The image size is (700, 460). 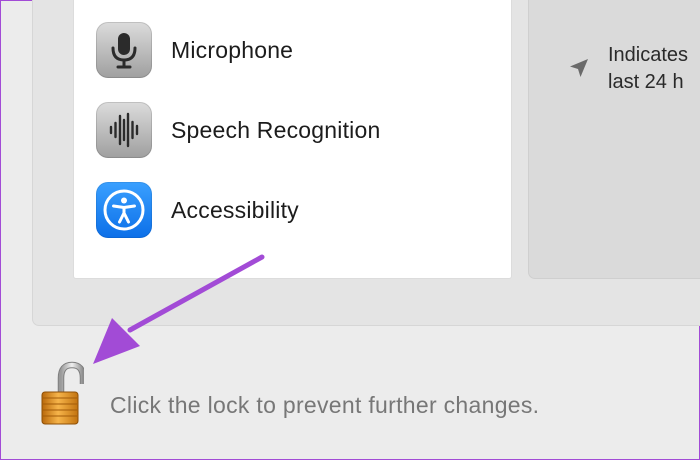 What do you see at coordinates (235, 209) in the screenshot?
I see `list-item-label: Accessibility` at bounding box center [235, 209].